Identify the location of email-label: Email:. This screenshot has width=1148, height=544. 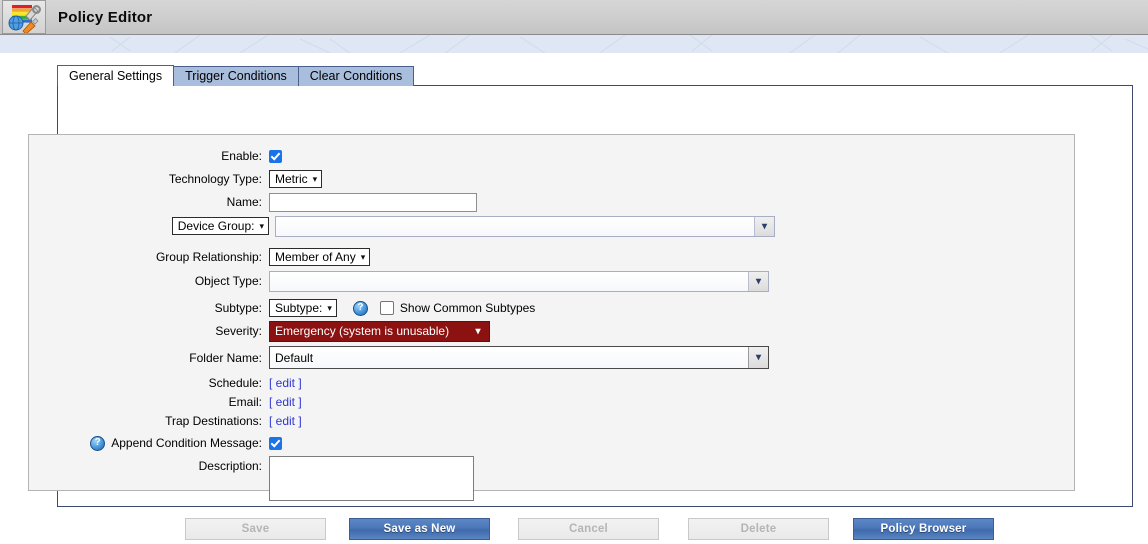
(245, 402).